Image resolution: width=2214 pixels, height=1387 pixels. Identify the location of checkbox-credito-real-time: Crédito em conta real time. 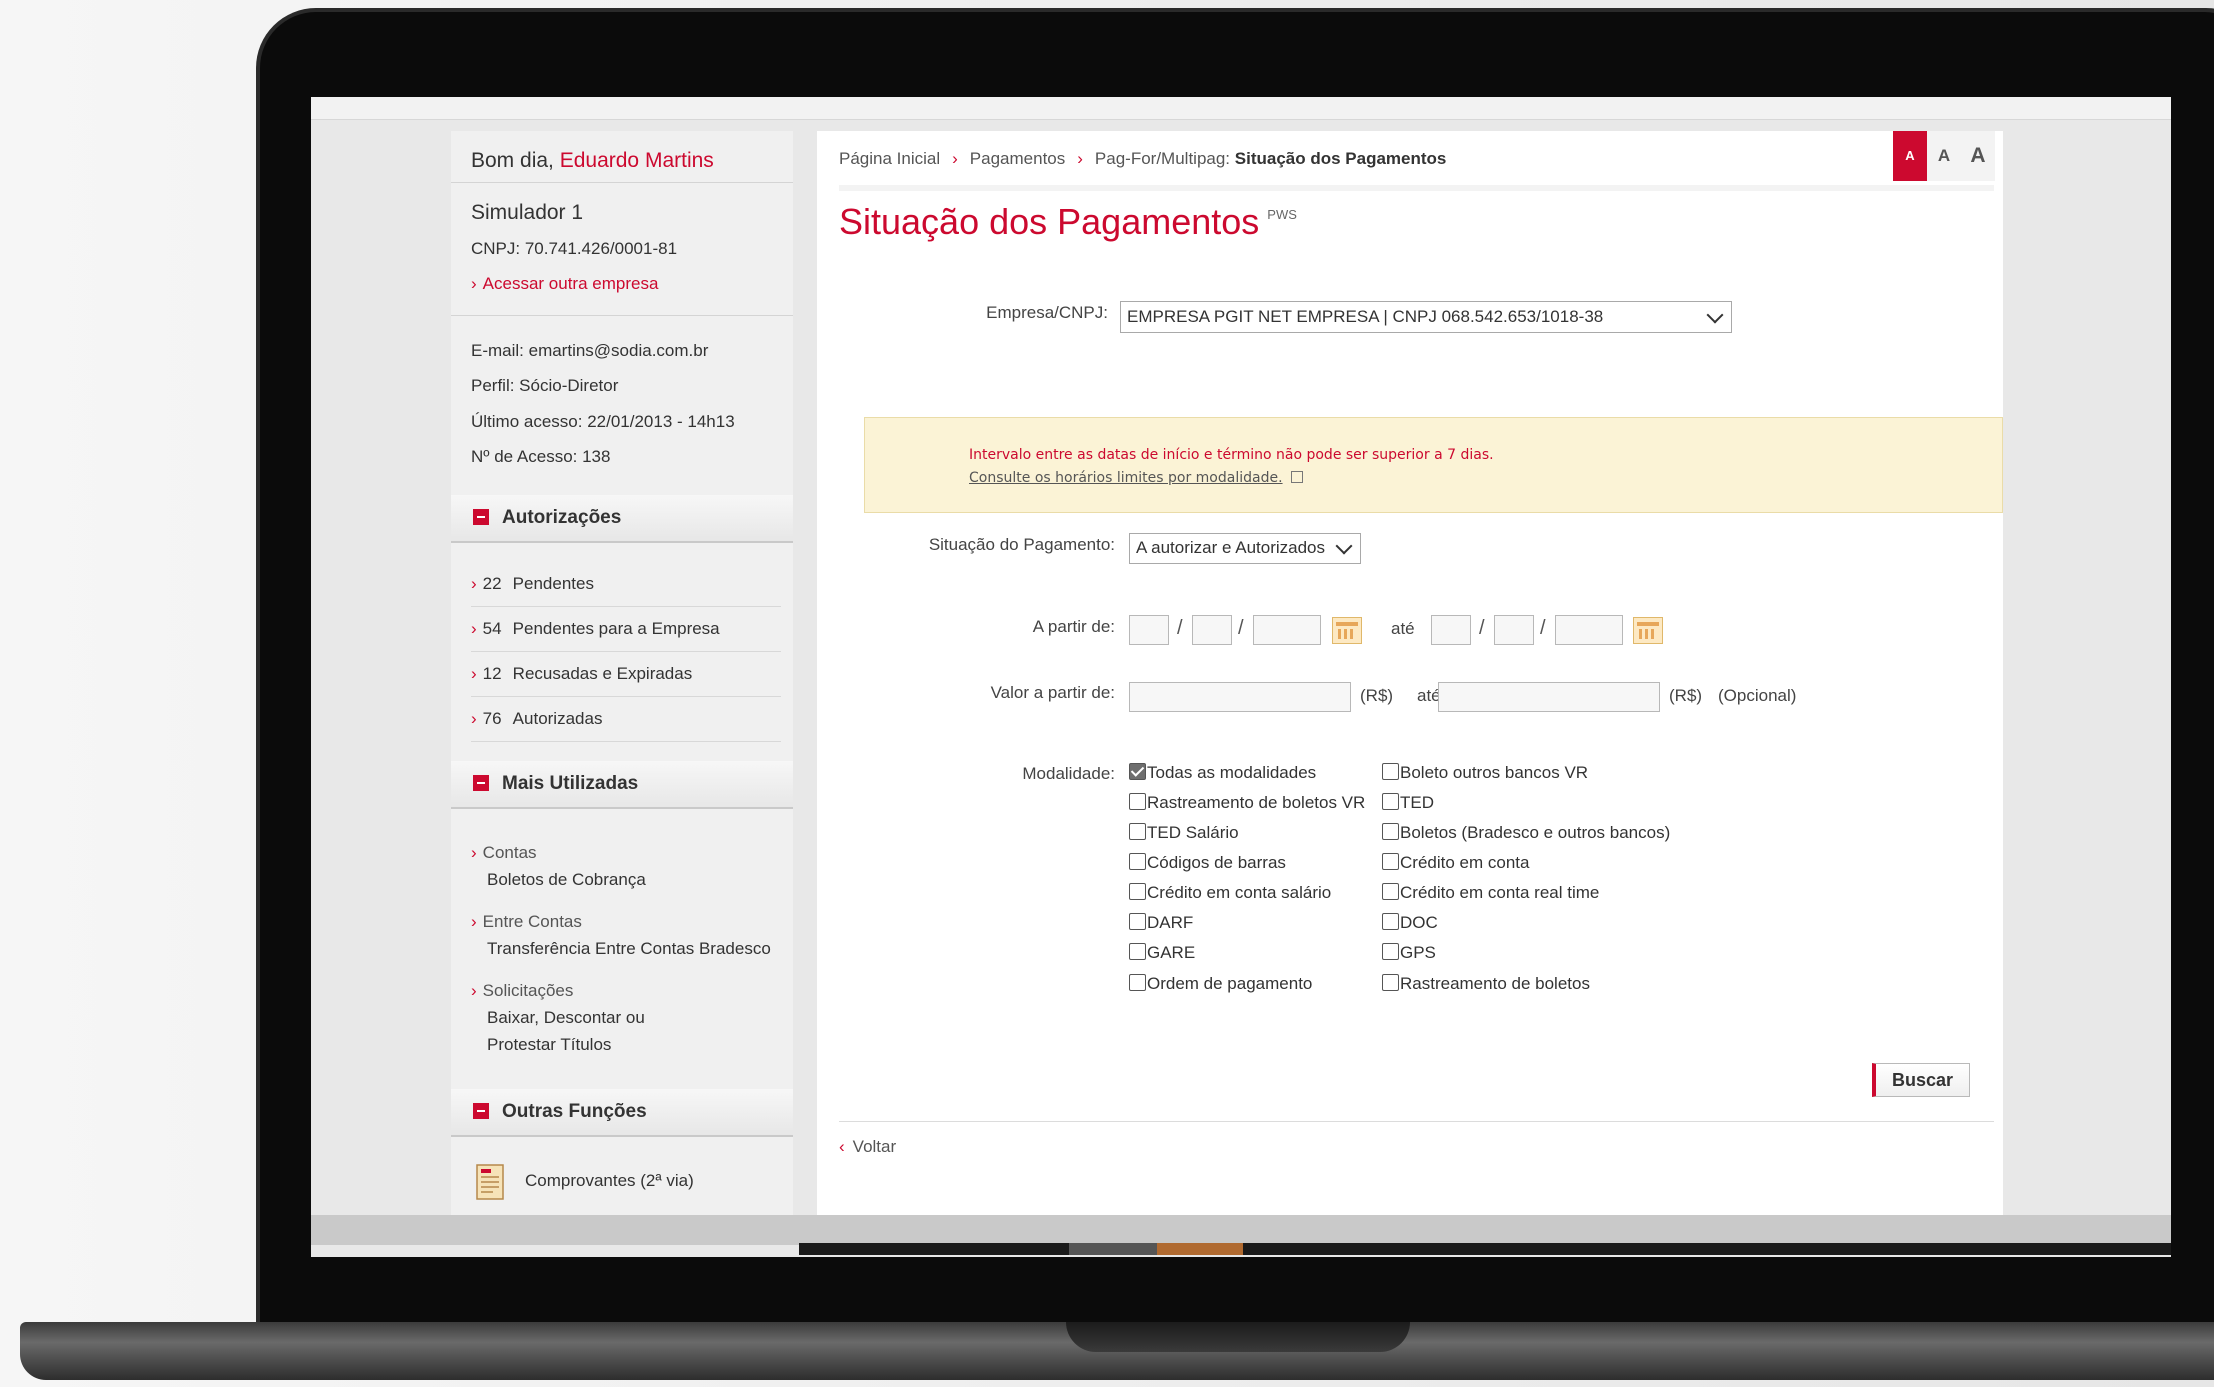
(1490, 893).